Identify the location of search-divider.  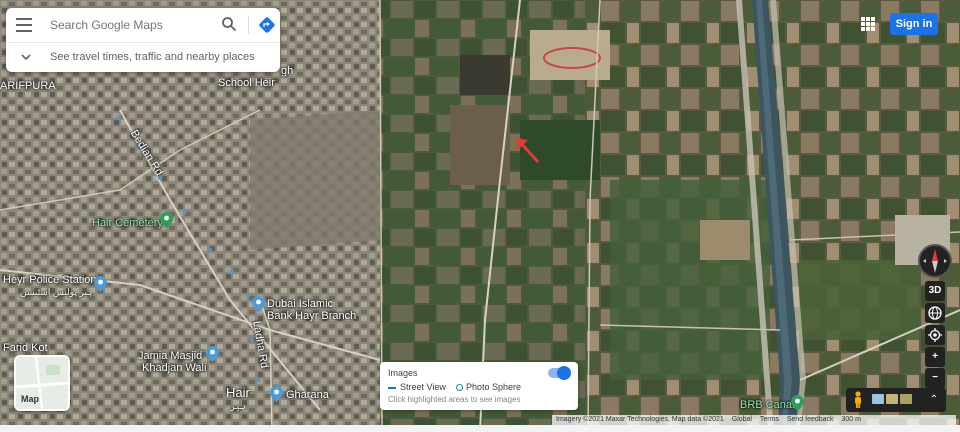
(248, 25).